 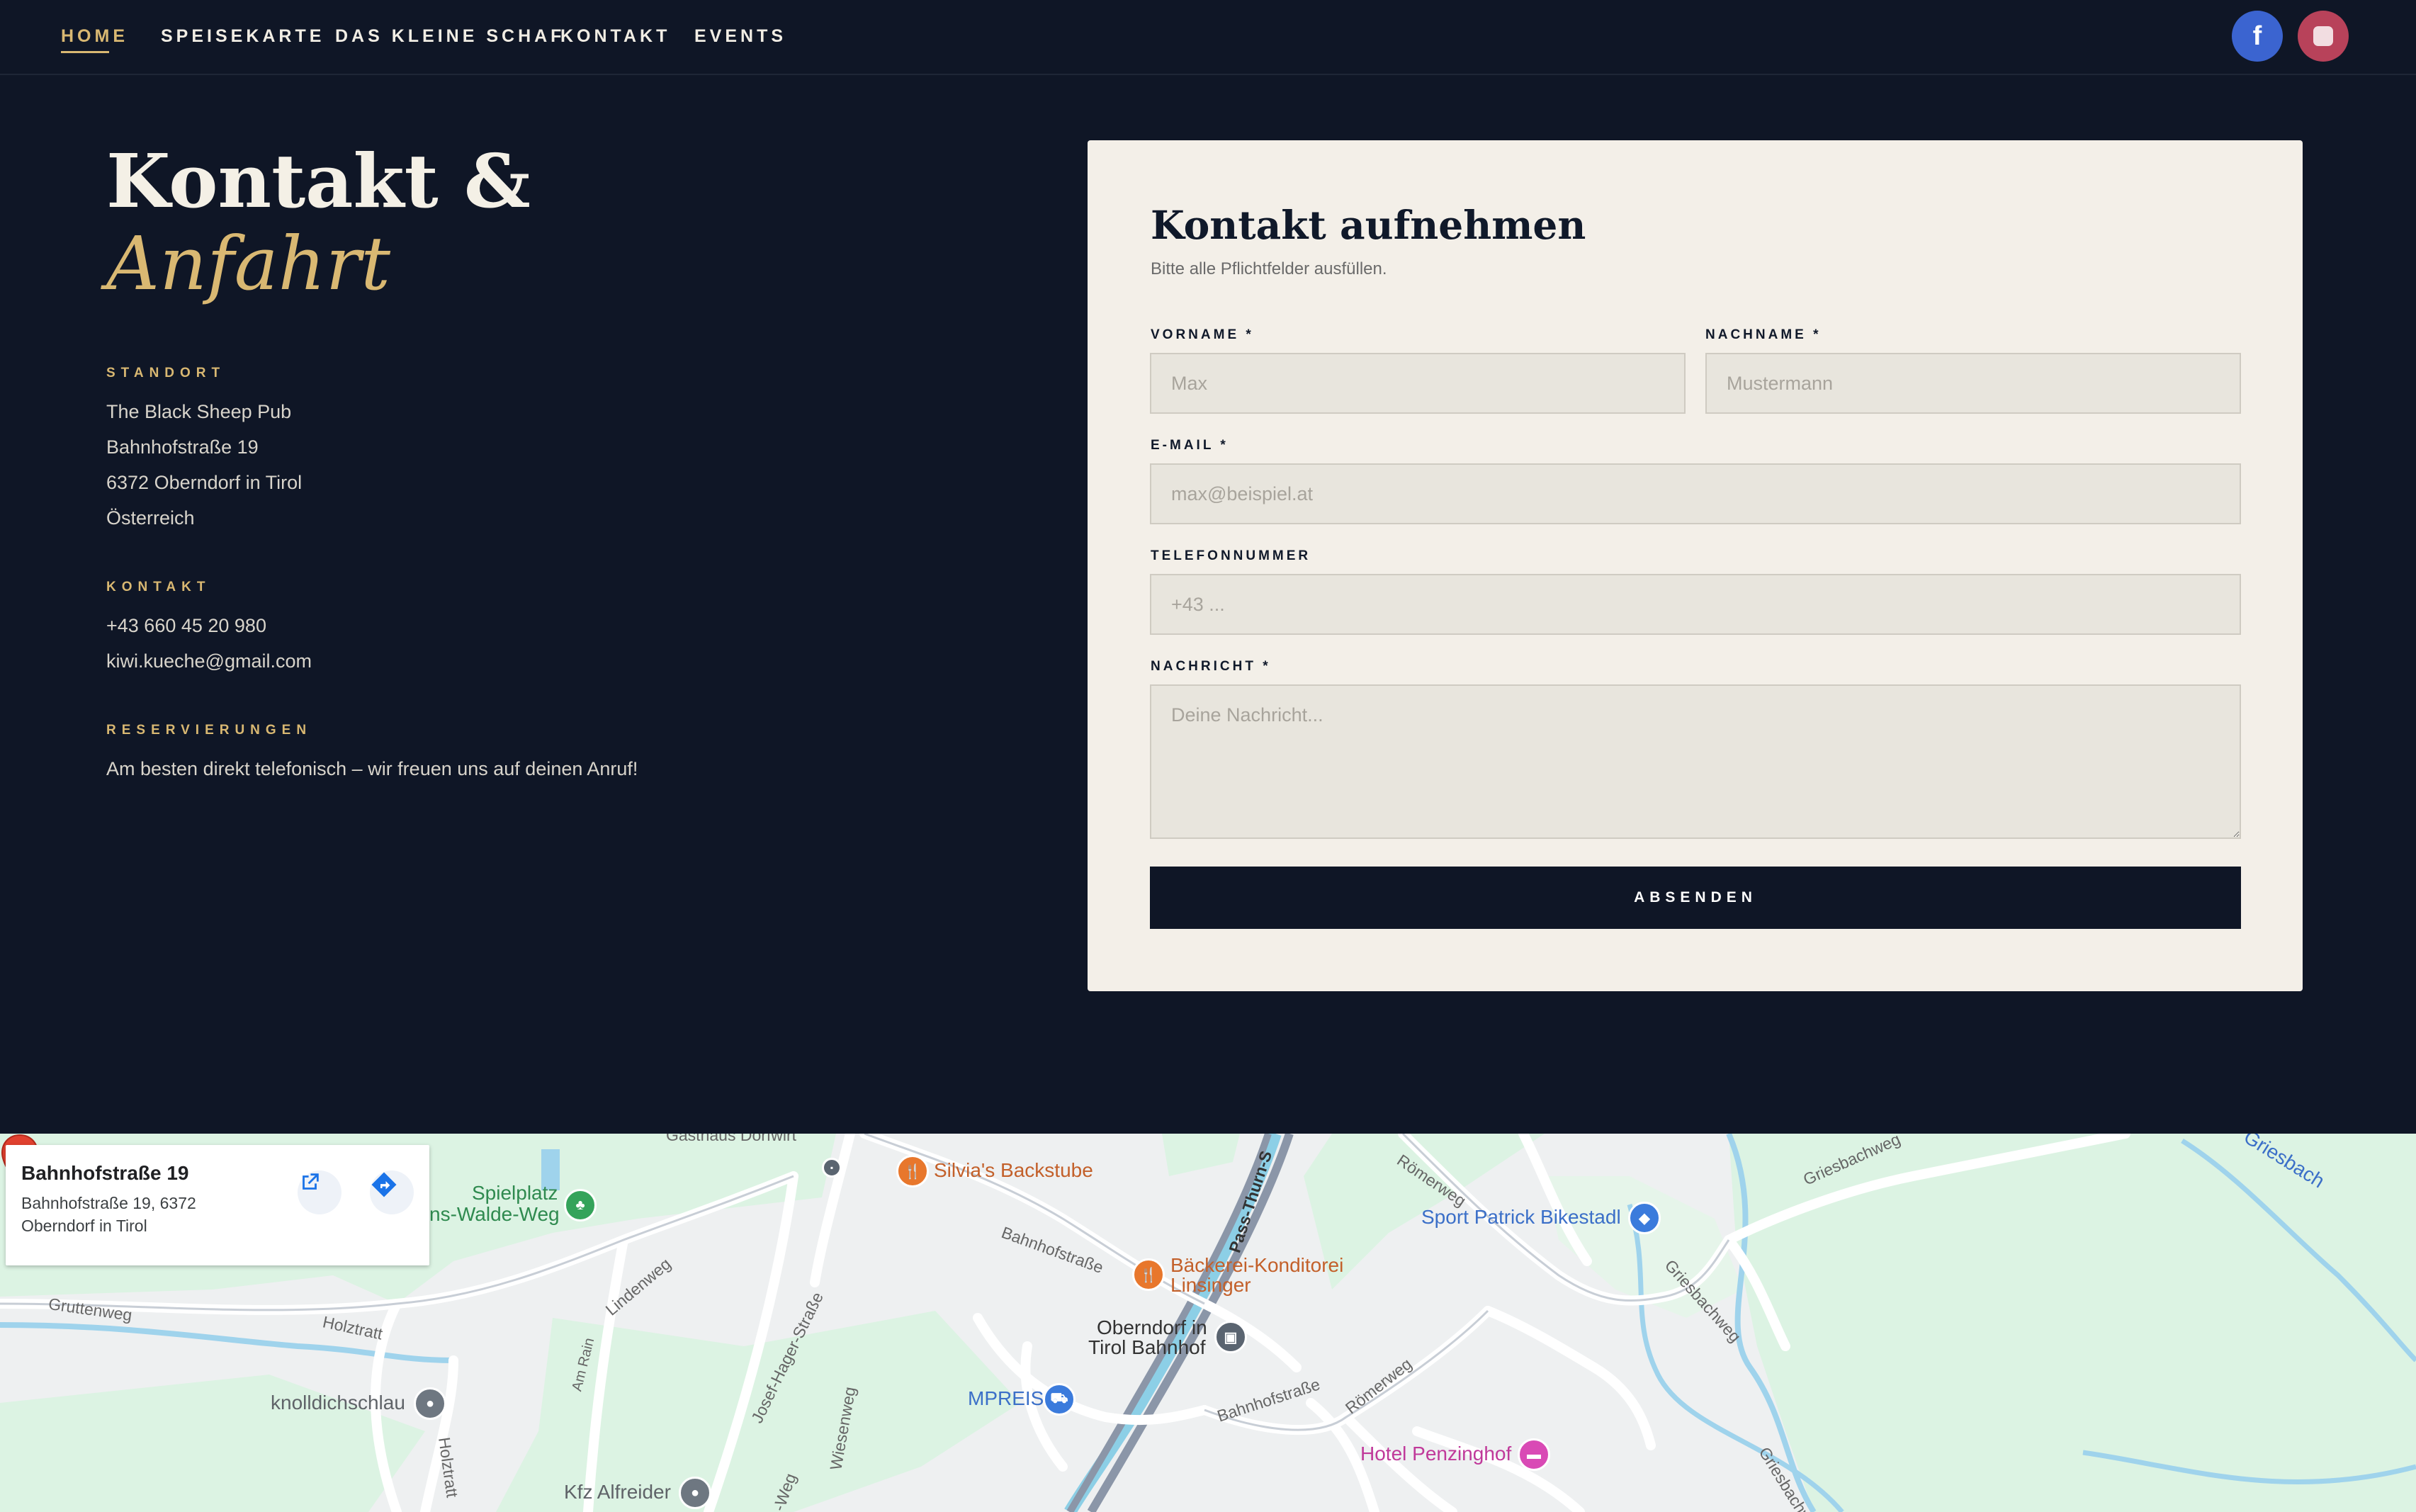 What do you see at coordinates (209, 661) in the screenshot?
I see `email-link: kiwi.kueche@gmail.com` at bounding box center [209, 661].